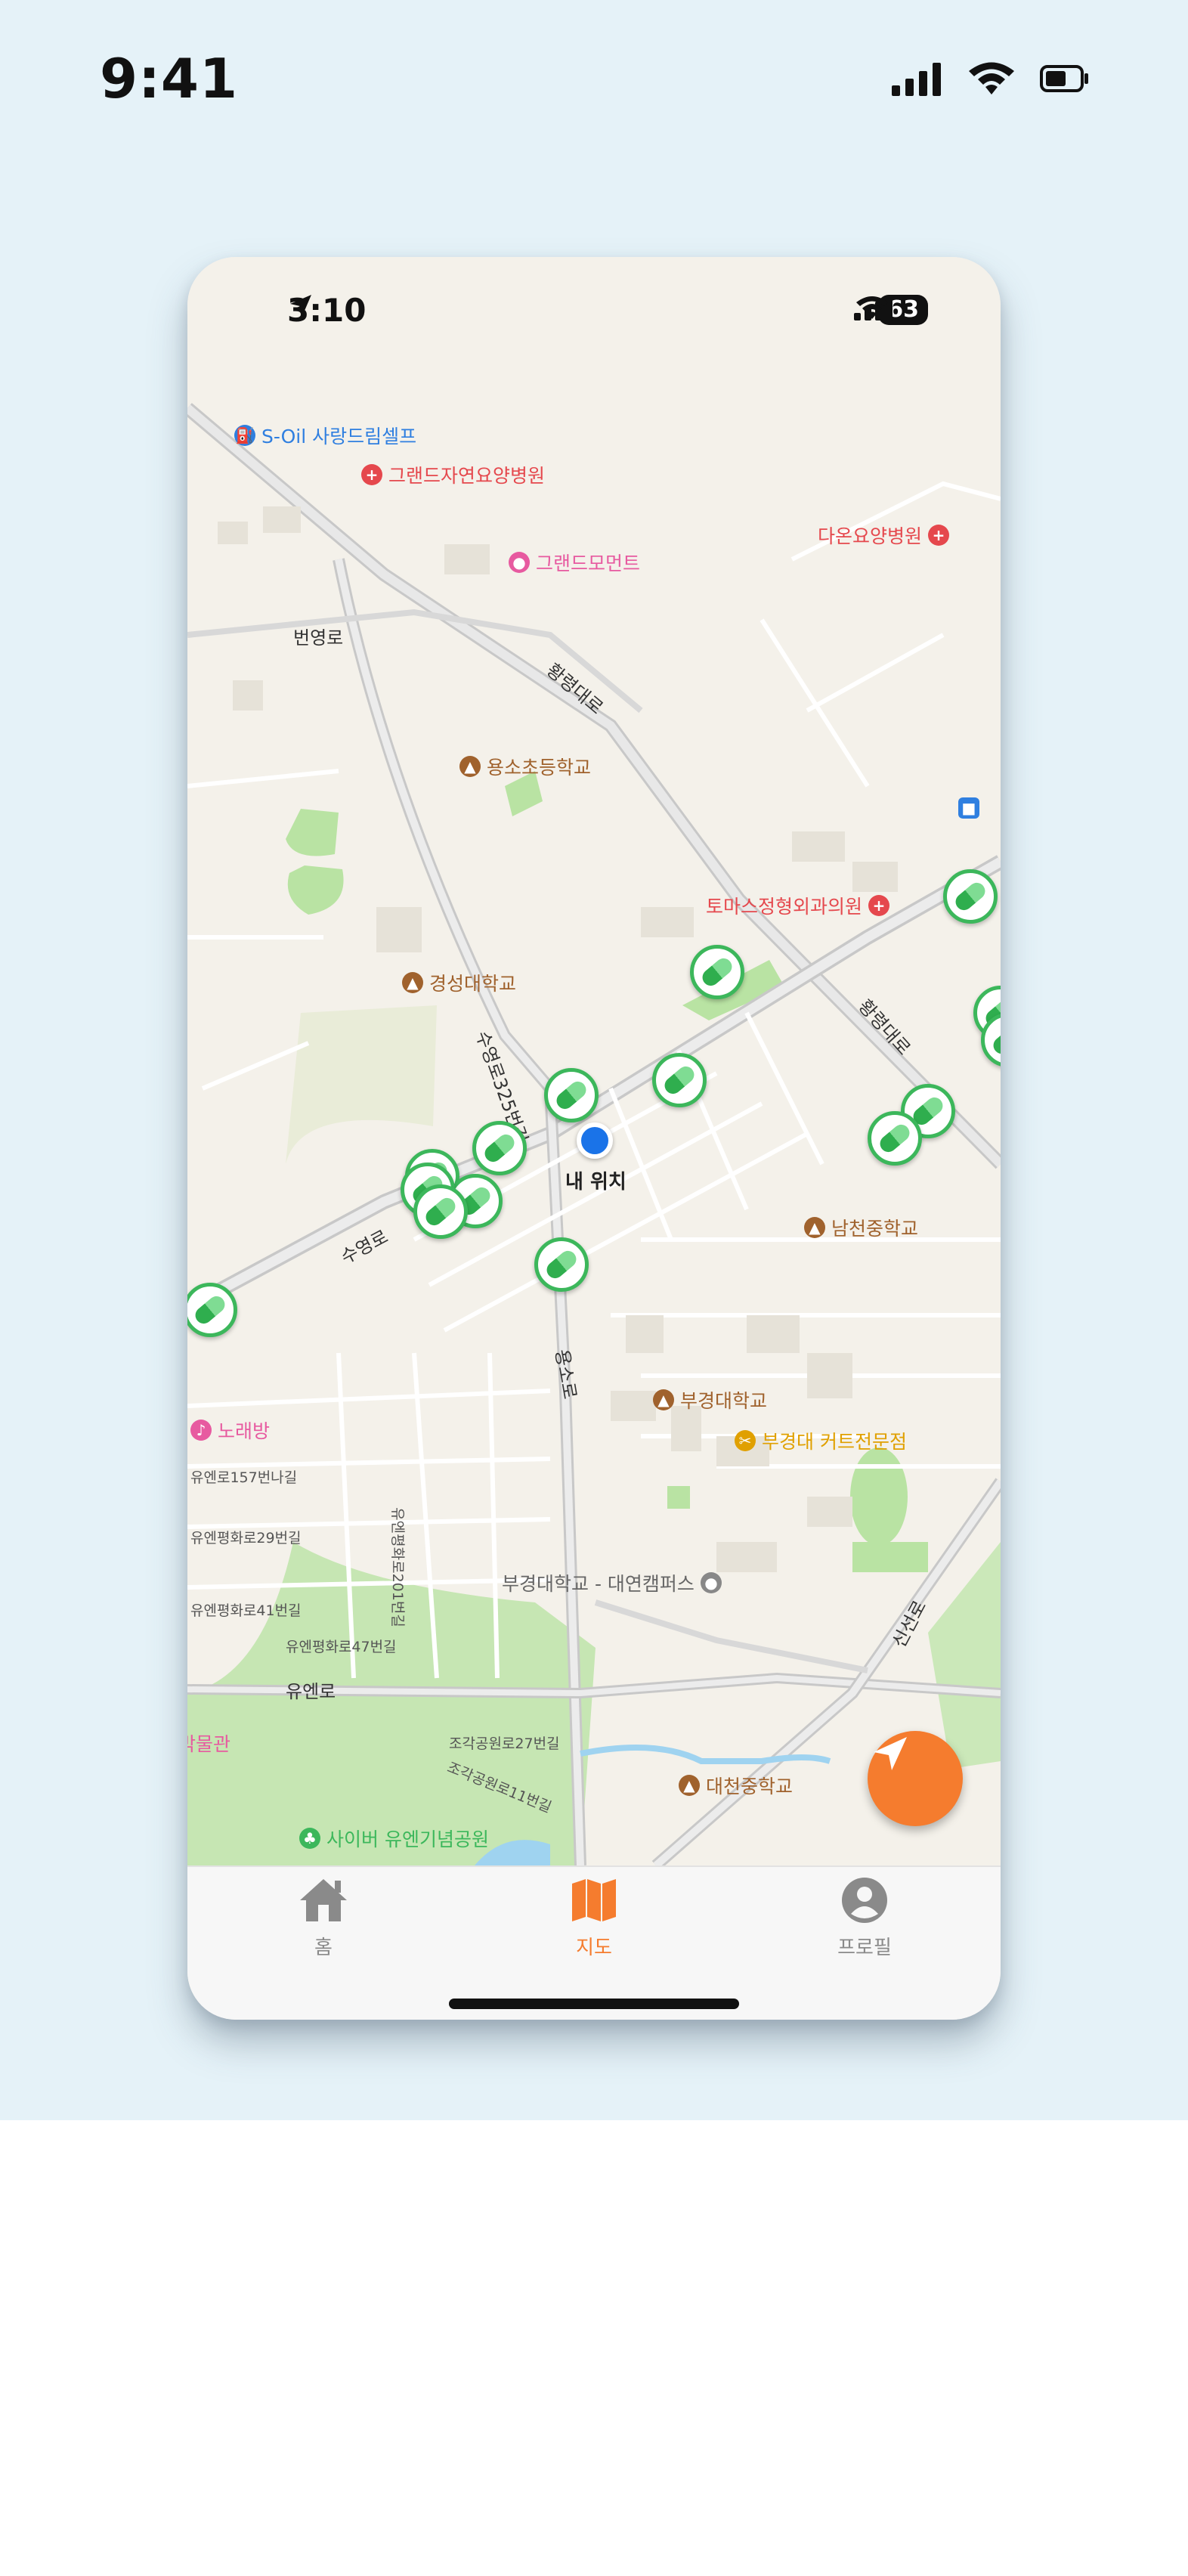  I want to click on poi-label: 남천중학교, so click(875, 1229).